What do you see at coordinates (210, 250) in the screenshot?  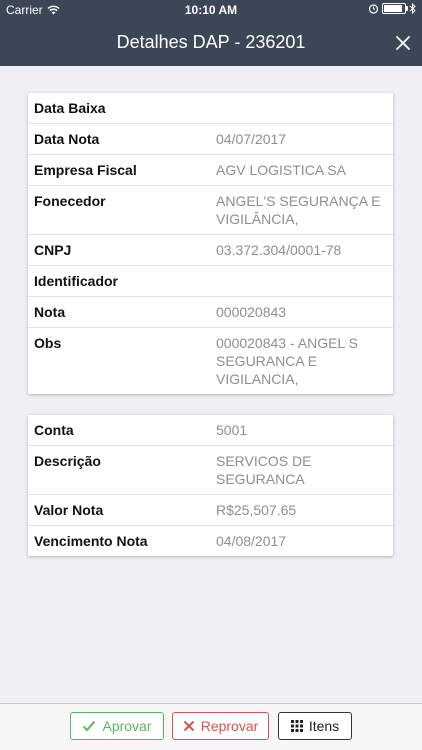 I see `detail-row-cnpj: CNPJ 03.372.304/0001-78` at bounding box center [210, 250].